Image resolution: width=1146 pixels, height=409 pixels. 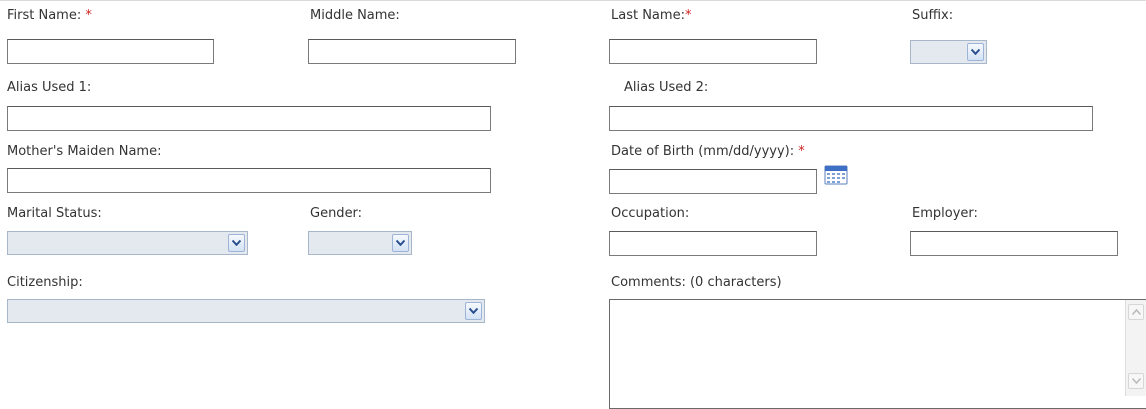 I want to click on comments-scrollbar, so click(x=1135, y=348).